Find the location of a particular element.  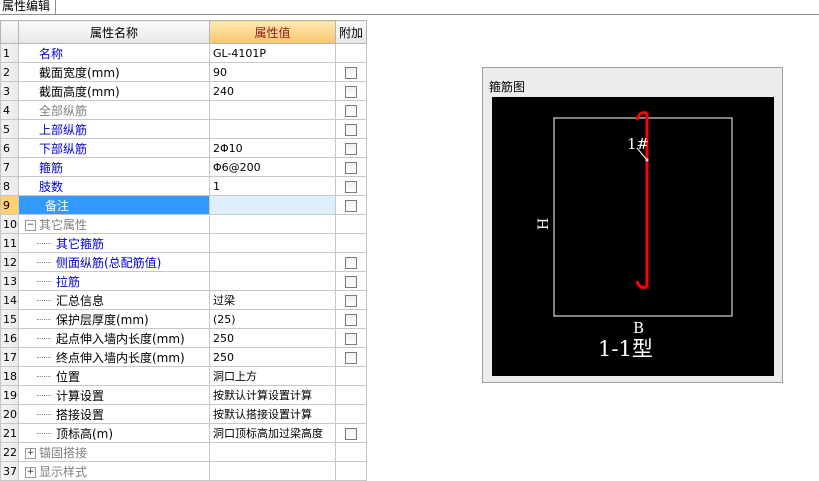

property-name-cell: 下部纵筋 is located at coordinates (114, 148).